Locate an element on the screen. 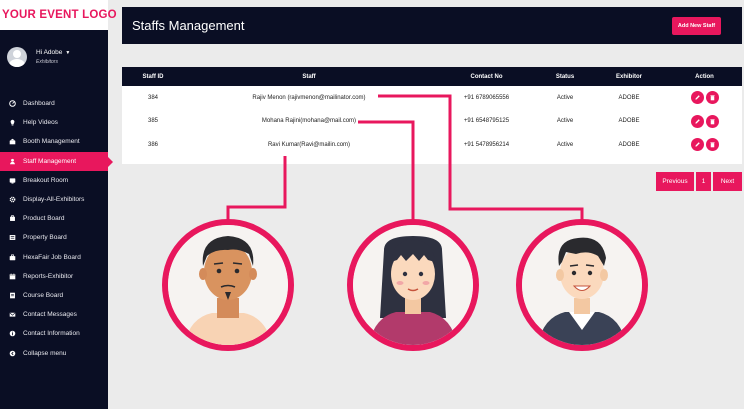  column-header-staff-id: Staff ID is located at coordinates (153, 77).